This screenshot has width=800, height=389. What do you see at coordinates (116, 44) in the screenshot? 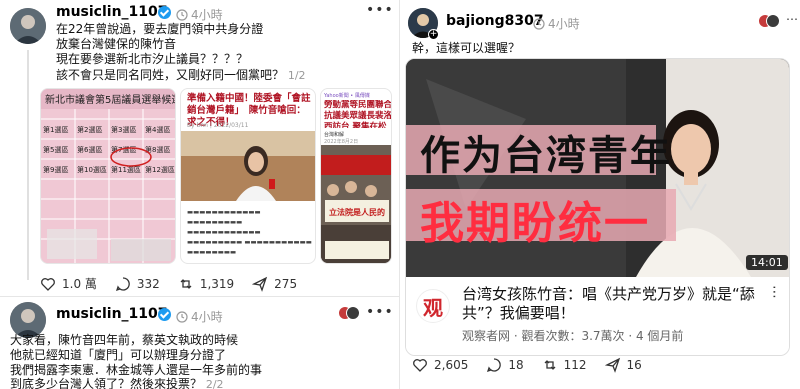
I see `post-text-line: 放棄台灣健保的陳竹音` at bounding box center [116, 44].